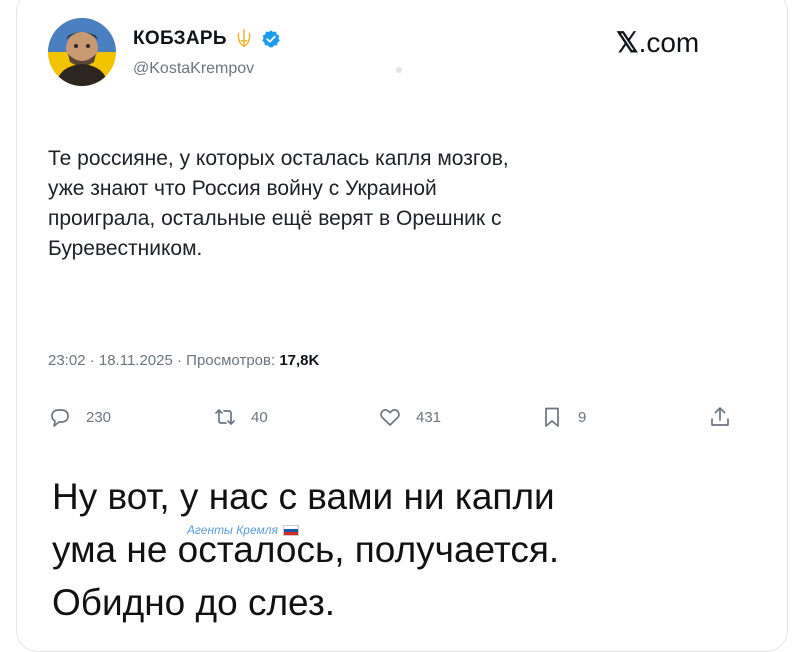 The width and height of the screenshot is (800, 652). Describe the element at coordinates (244, 38) in the screenshot. I see `trident-icon` at that location.